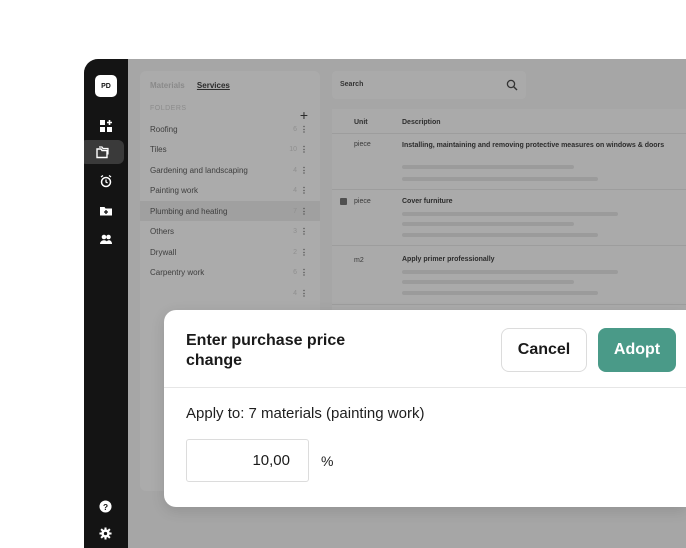  Describe the element at coordinates (544, 350) in the screenshot. I see `cancel-button: Cancel` at that location.